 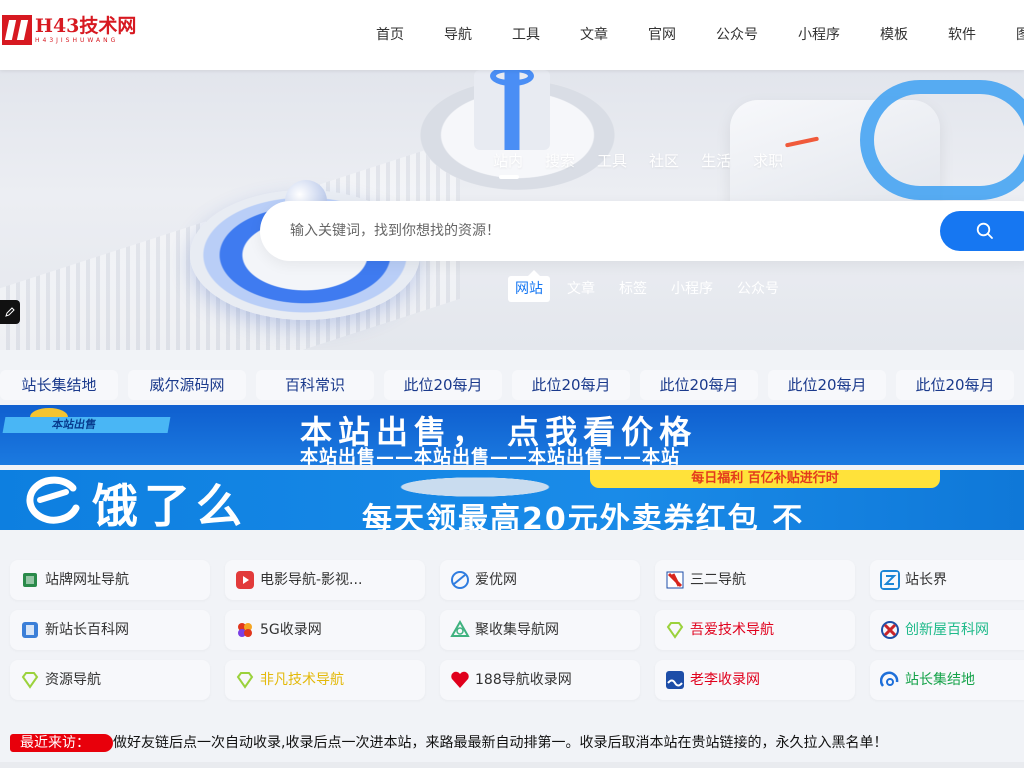 What do you see at coordinates (30, 630) in the screenshot?
I see `book-icon` at bounding box center [30, 630].